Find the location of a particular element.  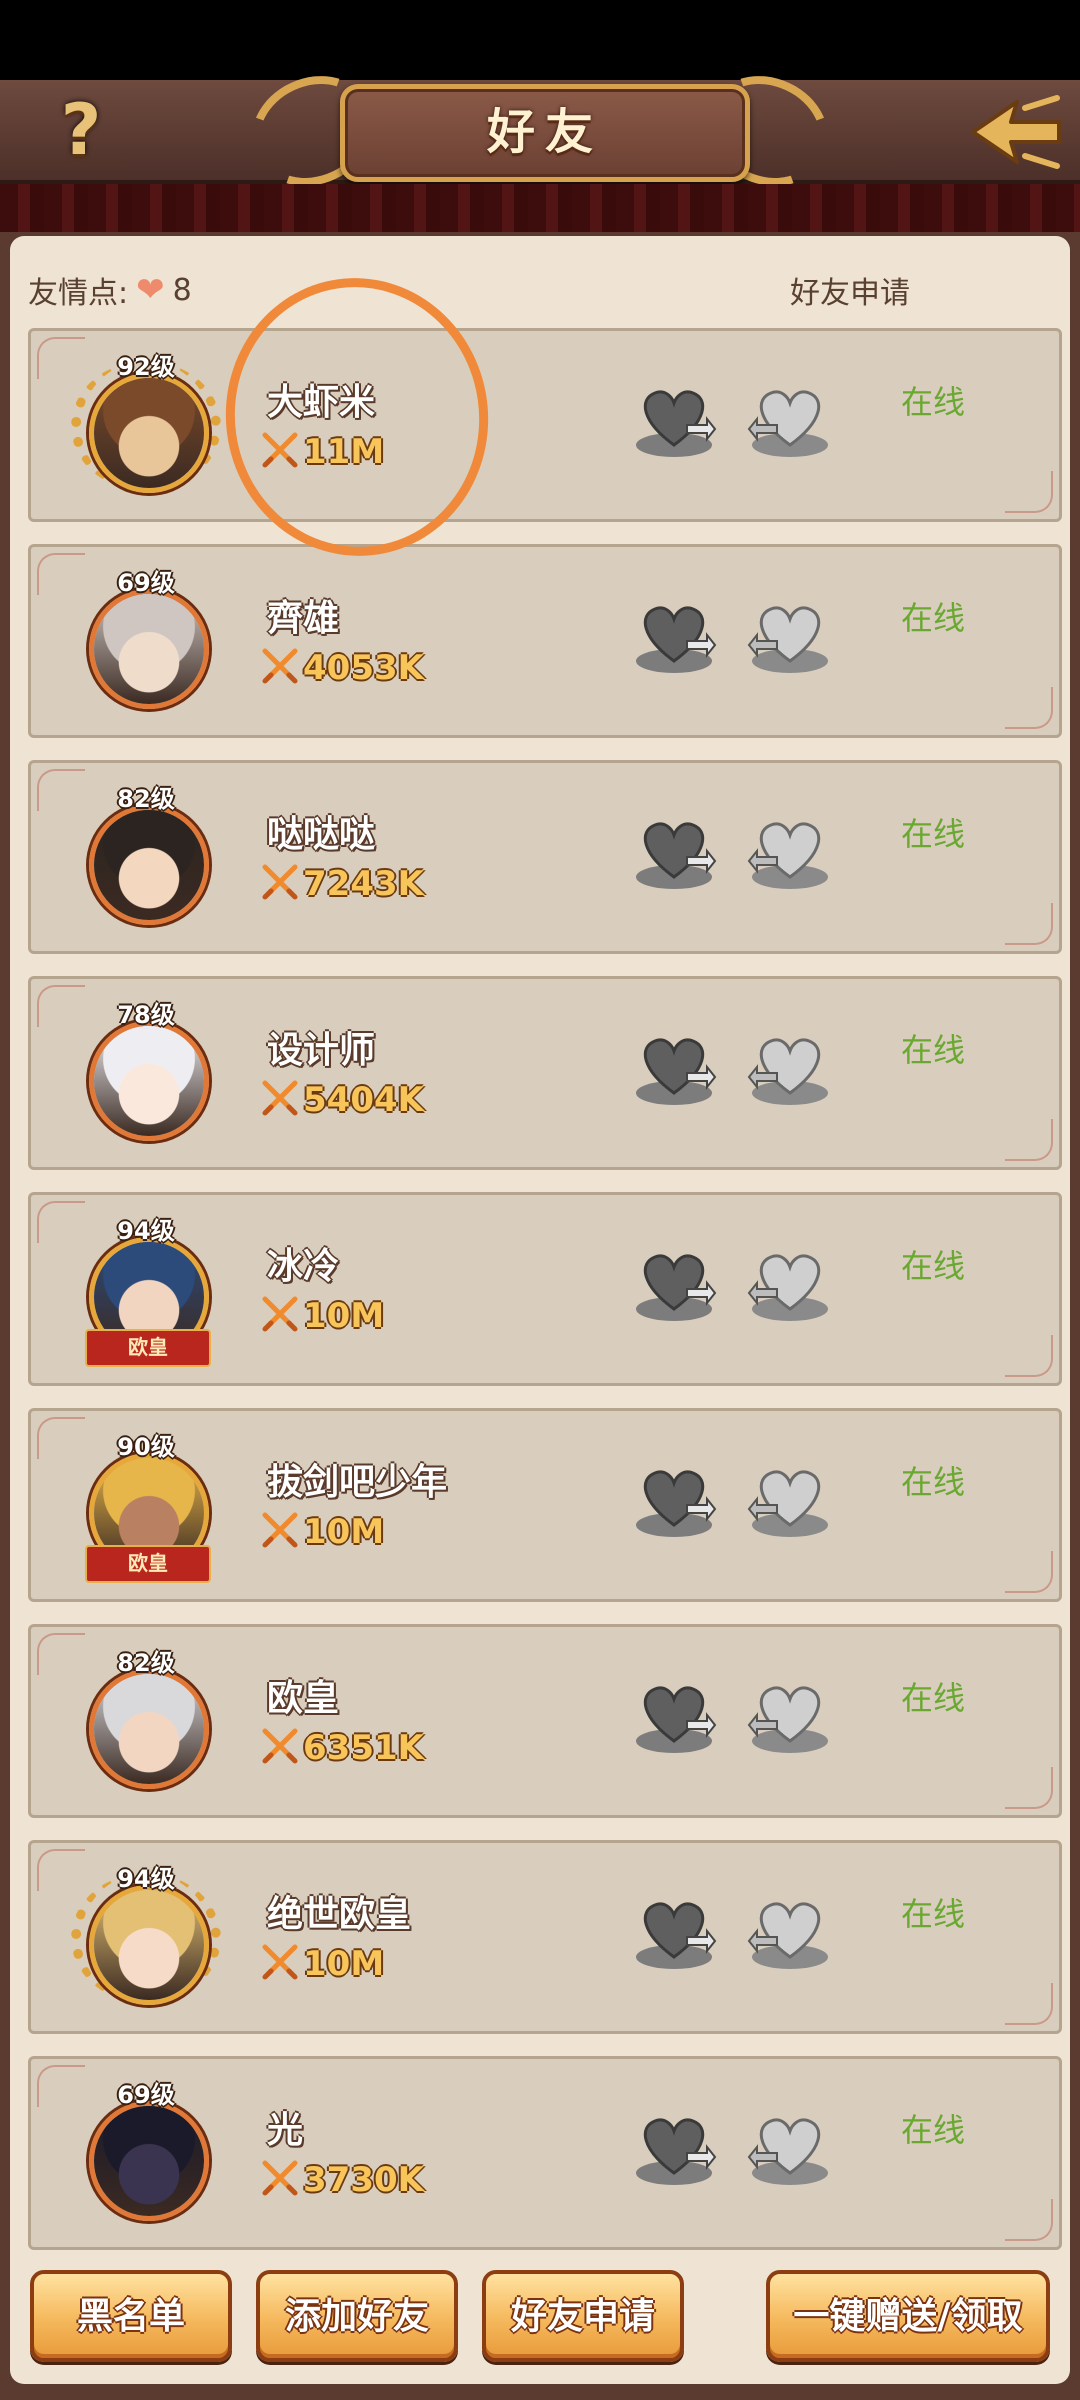

friend-name: 冰冷 is located at coordinates (303, 1266).